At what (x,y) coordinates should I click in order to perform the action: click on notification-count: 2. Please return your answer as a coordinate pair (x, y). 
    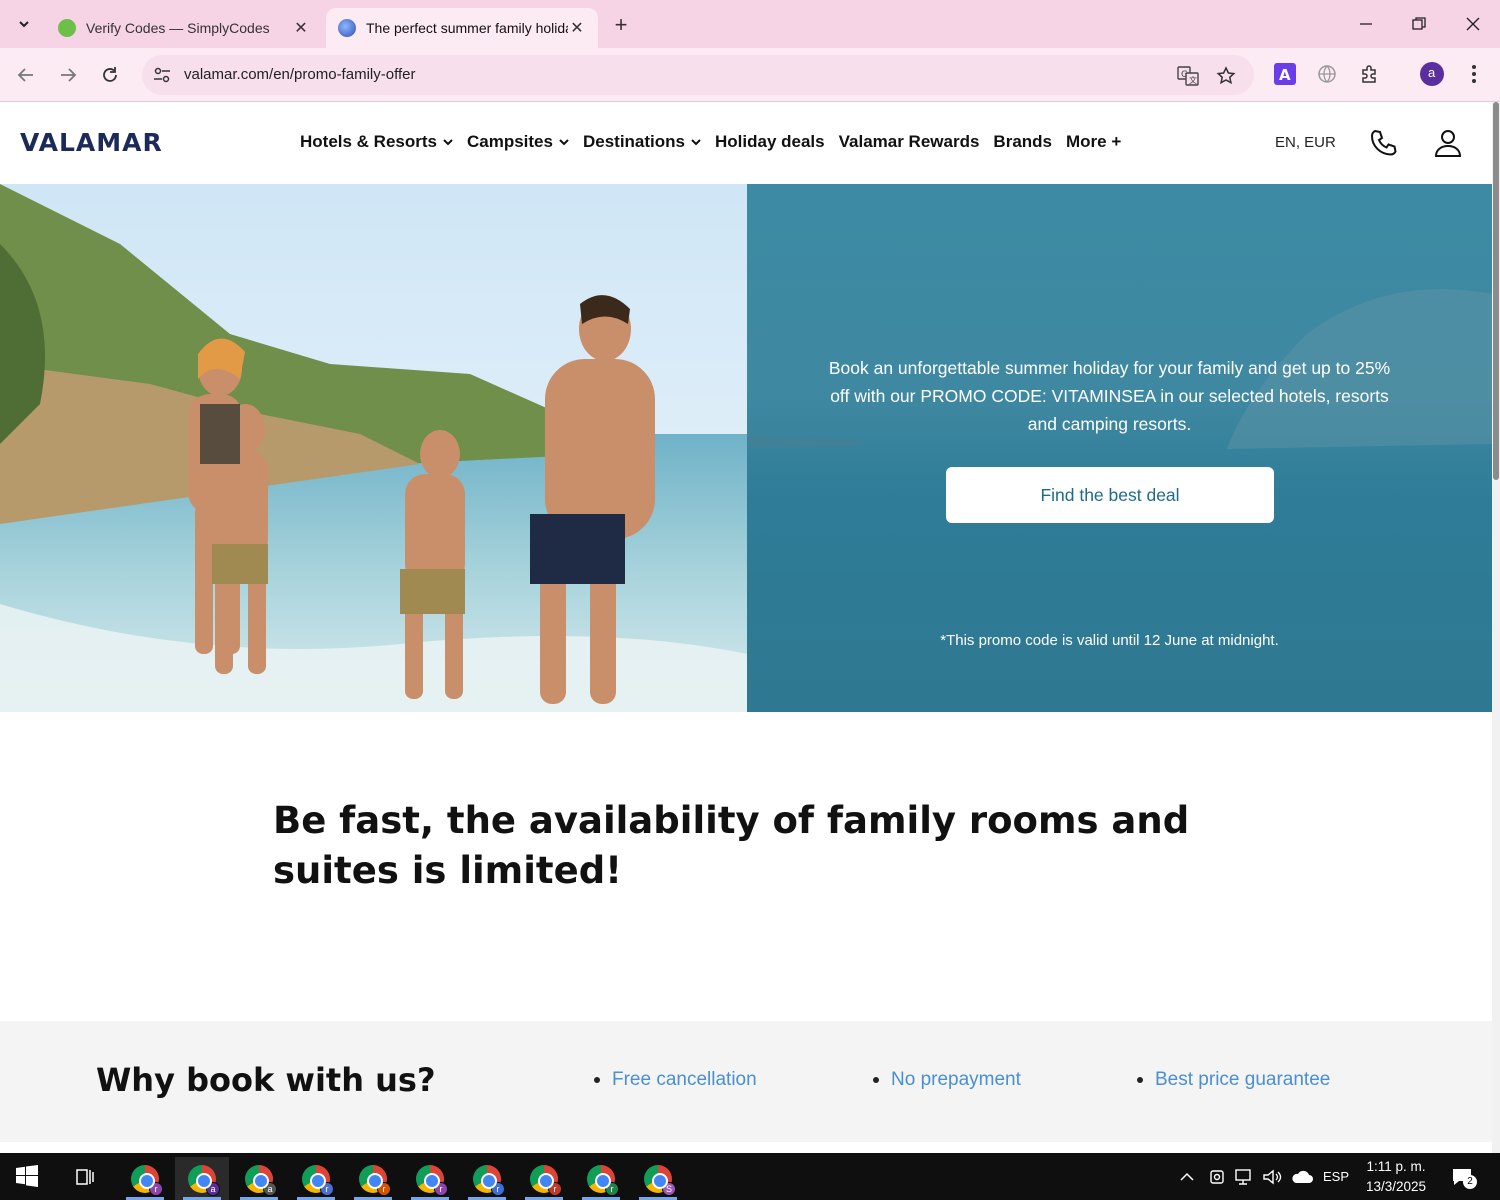
    Looking at the image, I should click on (1470, 1182).